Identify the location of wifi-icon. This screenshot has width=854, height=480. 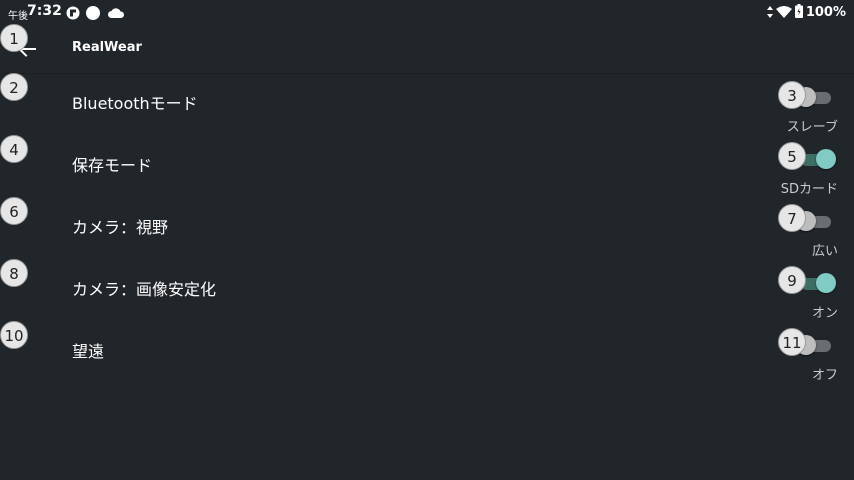
(783, 12).